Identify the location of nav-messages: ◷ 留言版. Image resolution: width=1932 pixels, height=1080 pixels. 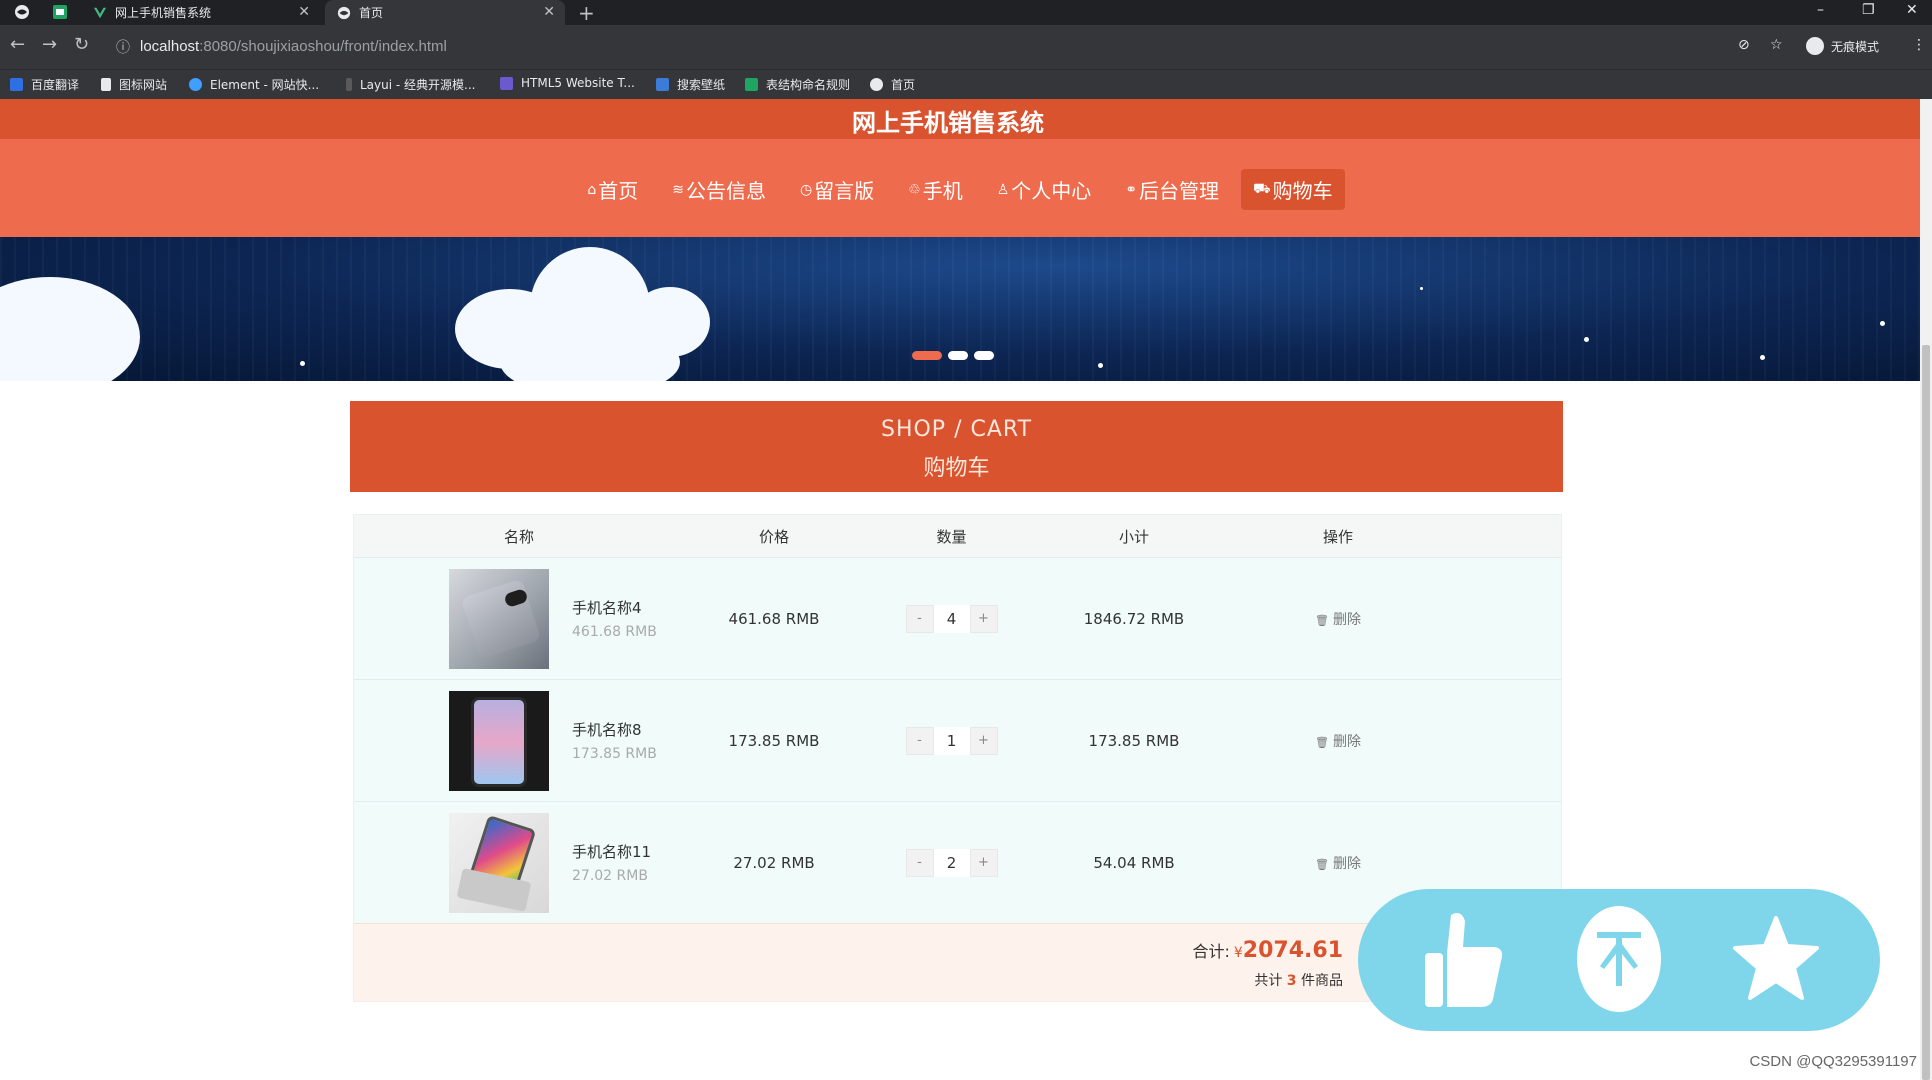
(837, 189).